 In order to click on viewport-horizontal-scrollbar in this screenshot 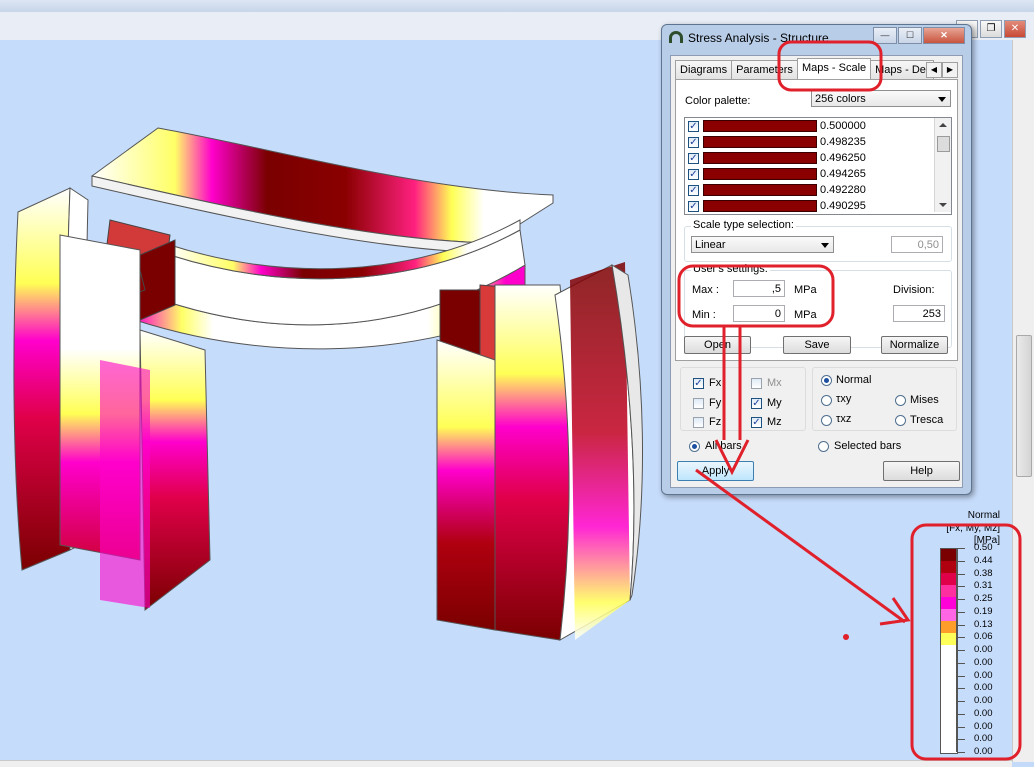, I will do `click(506, 763)`.